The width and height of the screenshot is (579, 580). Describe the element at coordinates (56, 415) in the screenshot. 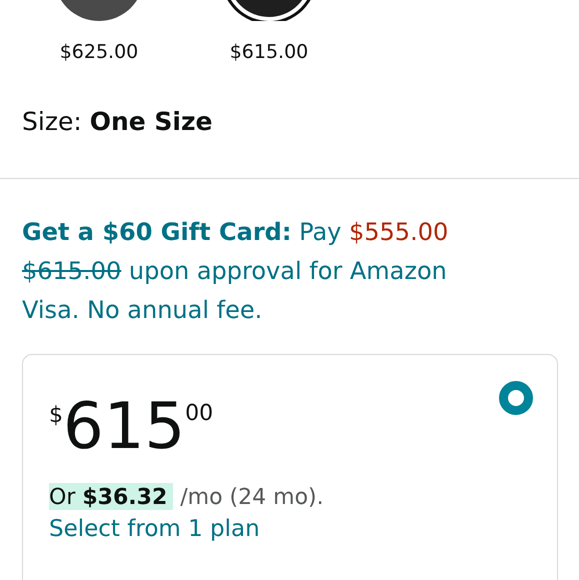

I see `currency-symbol: $` at that location.